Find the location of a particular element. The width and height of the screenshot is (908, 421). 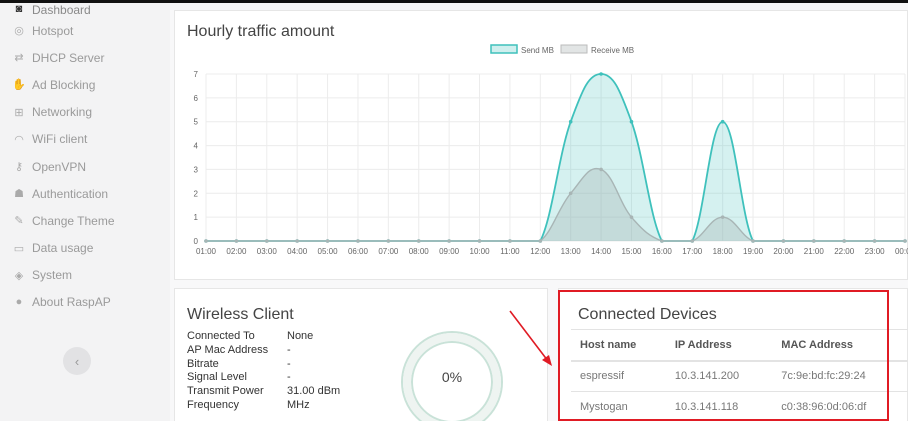

x-tick-label: 10:00 is located at coordinates (480, 251).